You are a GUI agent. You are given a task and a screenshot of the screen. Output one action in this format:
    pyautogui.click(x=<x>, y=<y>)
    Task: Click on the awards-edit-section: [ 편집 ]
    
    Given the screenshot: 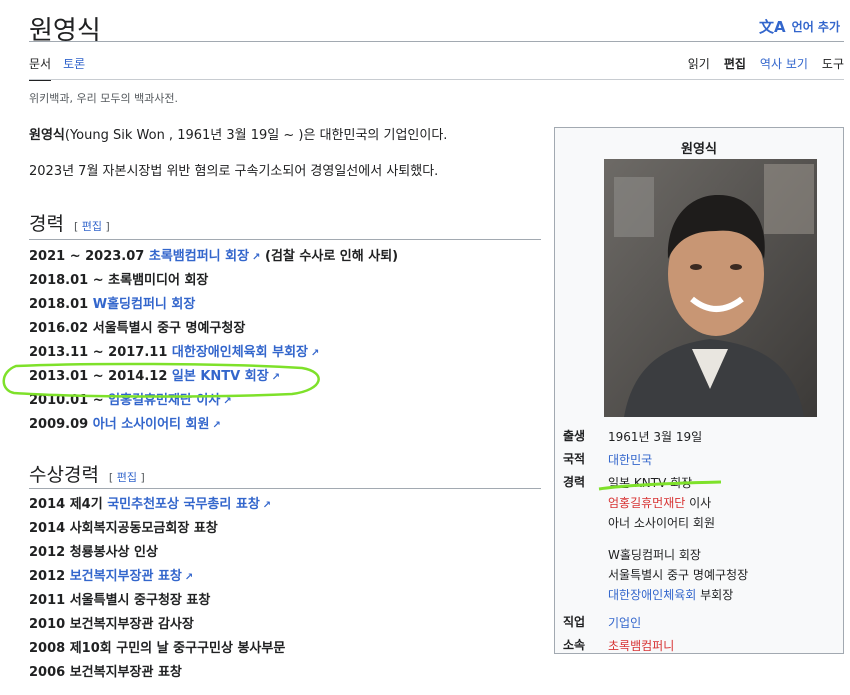 What is the action you would take?
    pyautogui.click(x=126, y=477)
    